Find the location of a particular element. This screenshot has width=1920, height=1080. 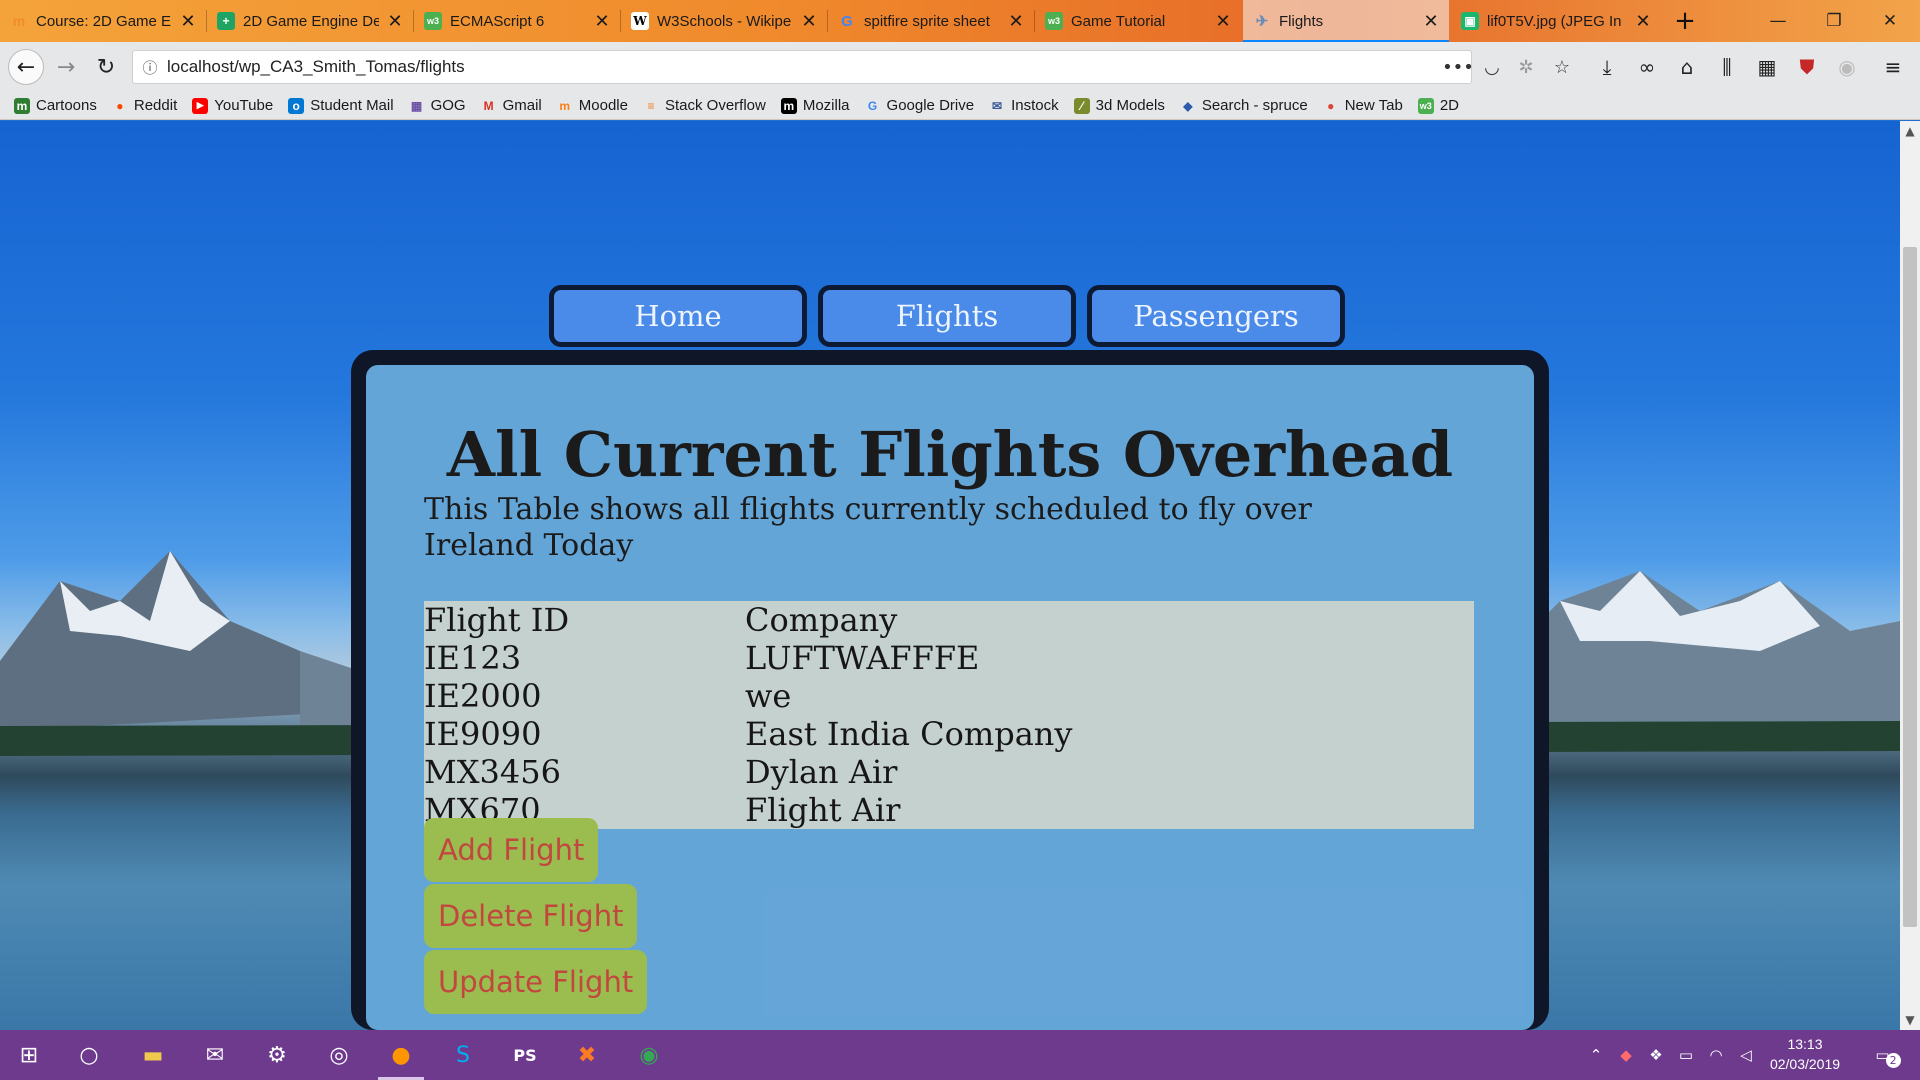

bookmark-star-icon: ☆ is located at coordinates (1562, 67).